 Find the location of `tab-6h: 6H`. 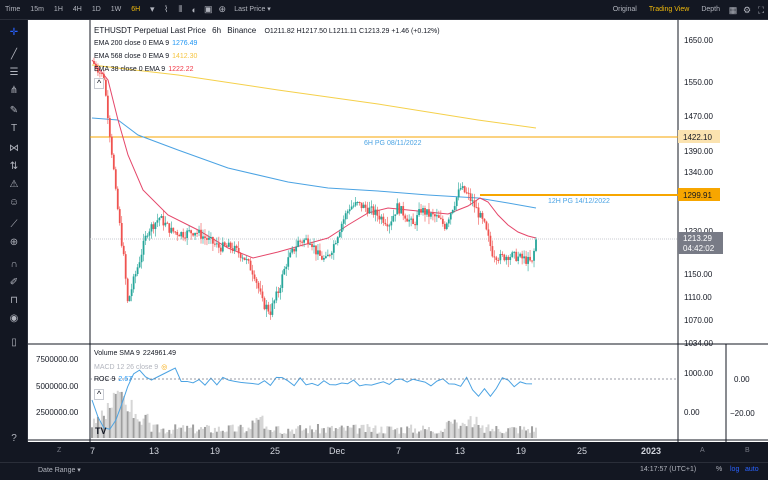

tab-6h: 6H is located at coordinates (135, 10).